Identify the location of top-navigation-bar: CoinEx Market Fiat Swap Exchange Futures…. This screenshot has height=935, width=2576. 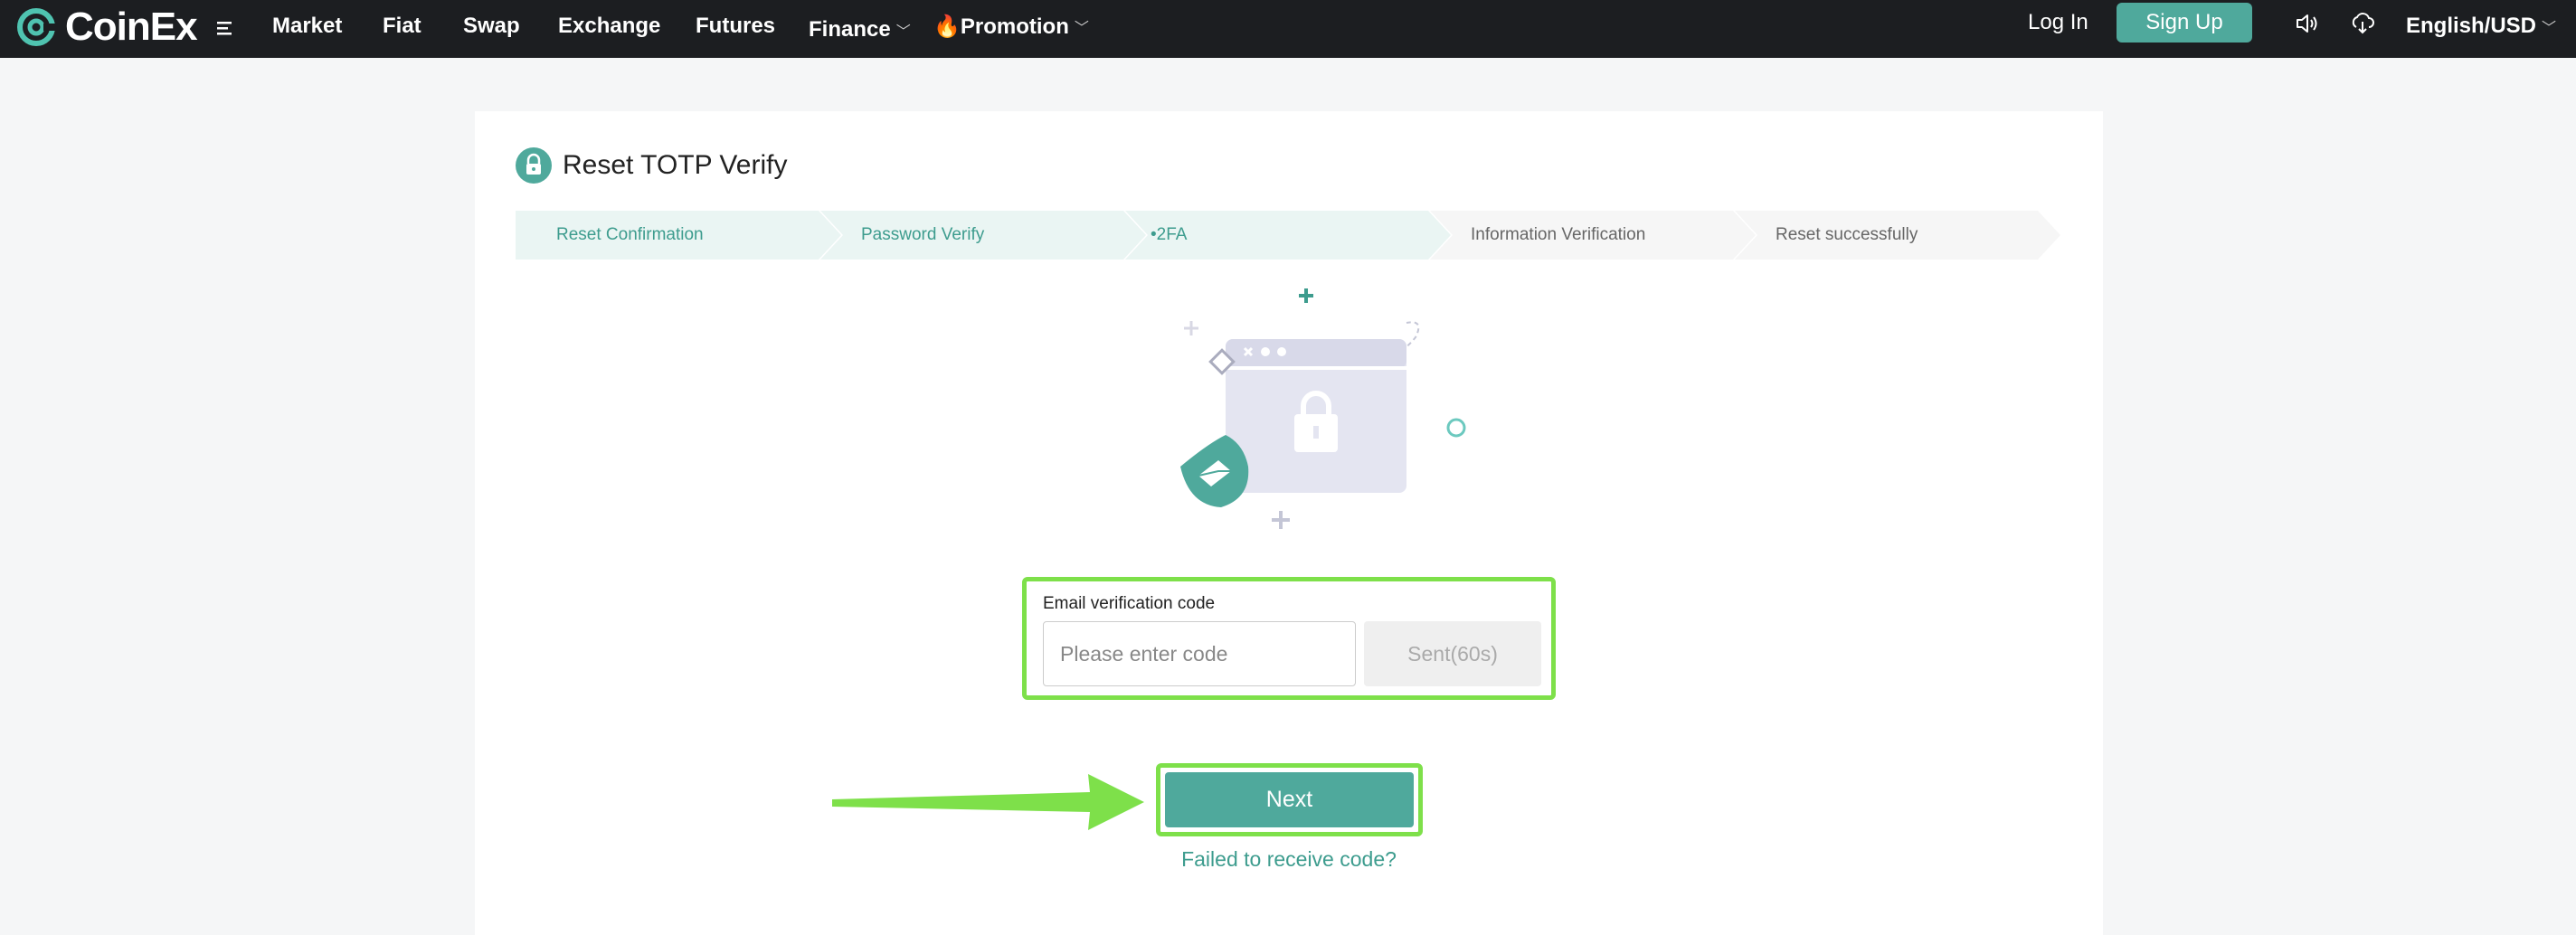
(1288, 29).